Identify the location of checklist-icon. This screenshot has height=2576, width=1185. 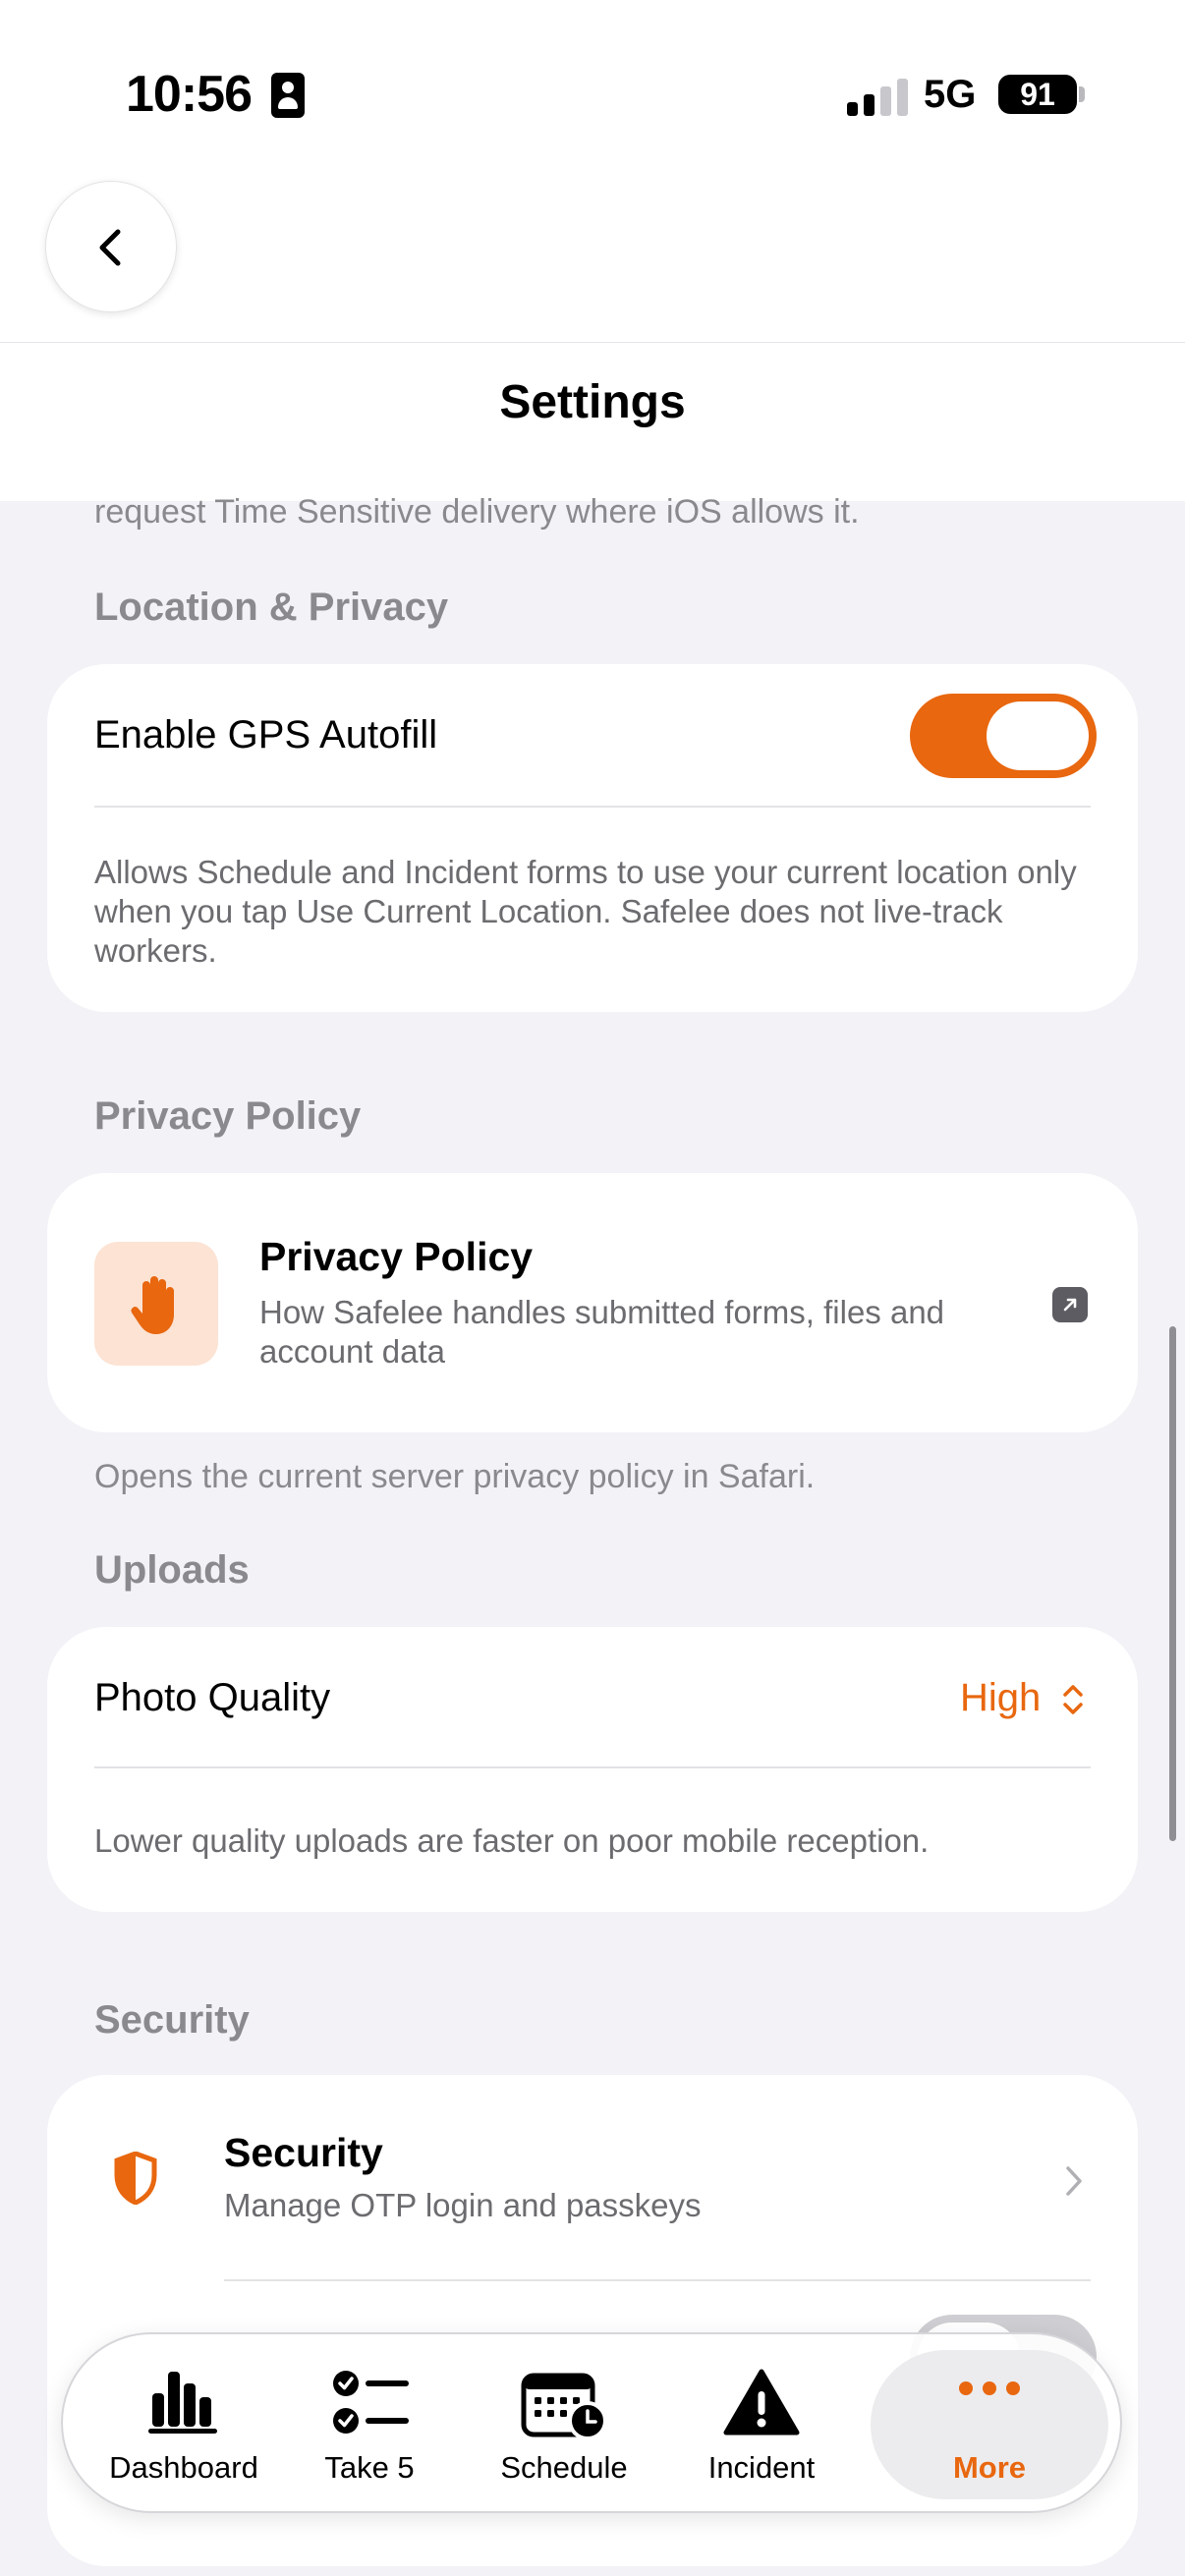
(371, 2402).